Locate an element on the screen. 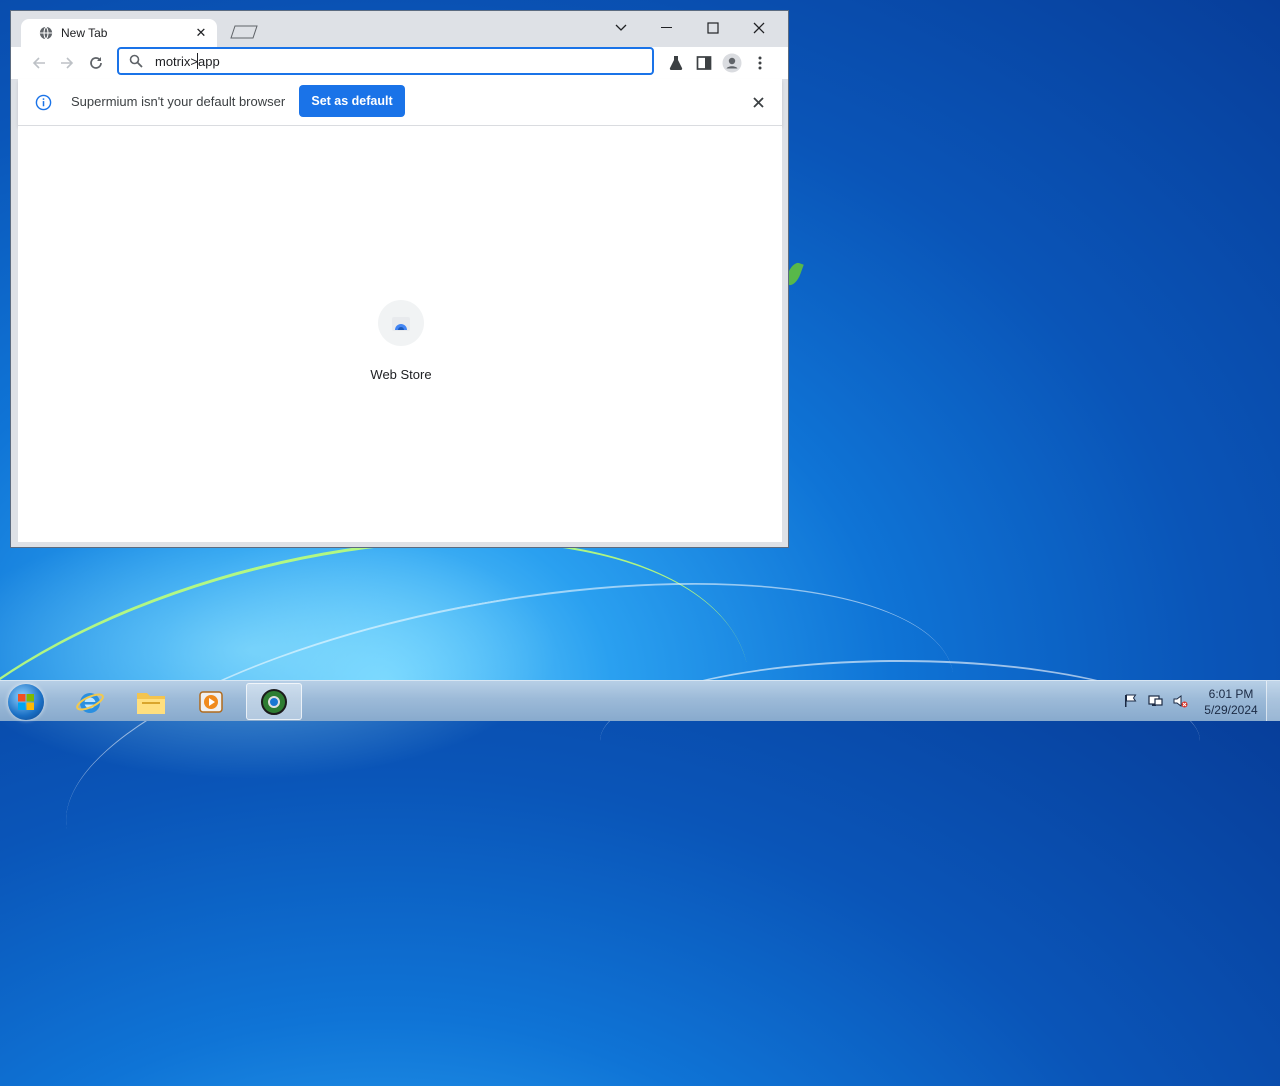  taskbar: 6:01 PM 5/29/2024 is located at coordinates (640, 700).